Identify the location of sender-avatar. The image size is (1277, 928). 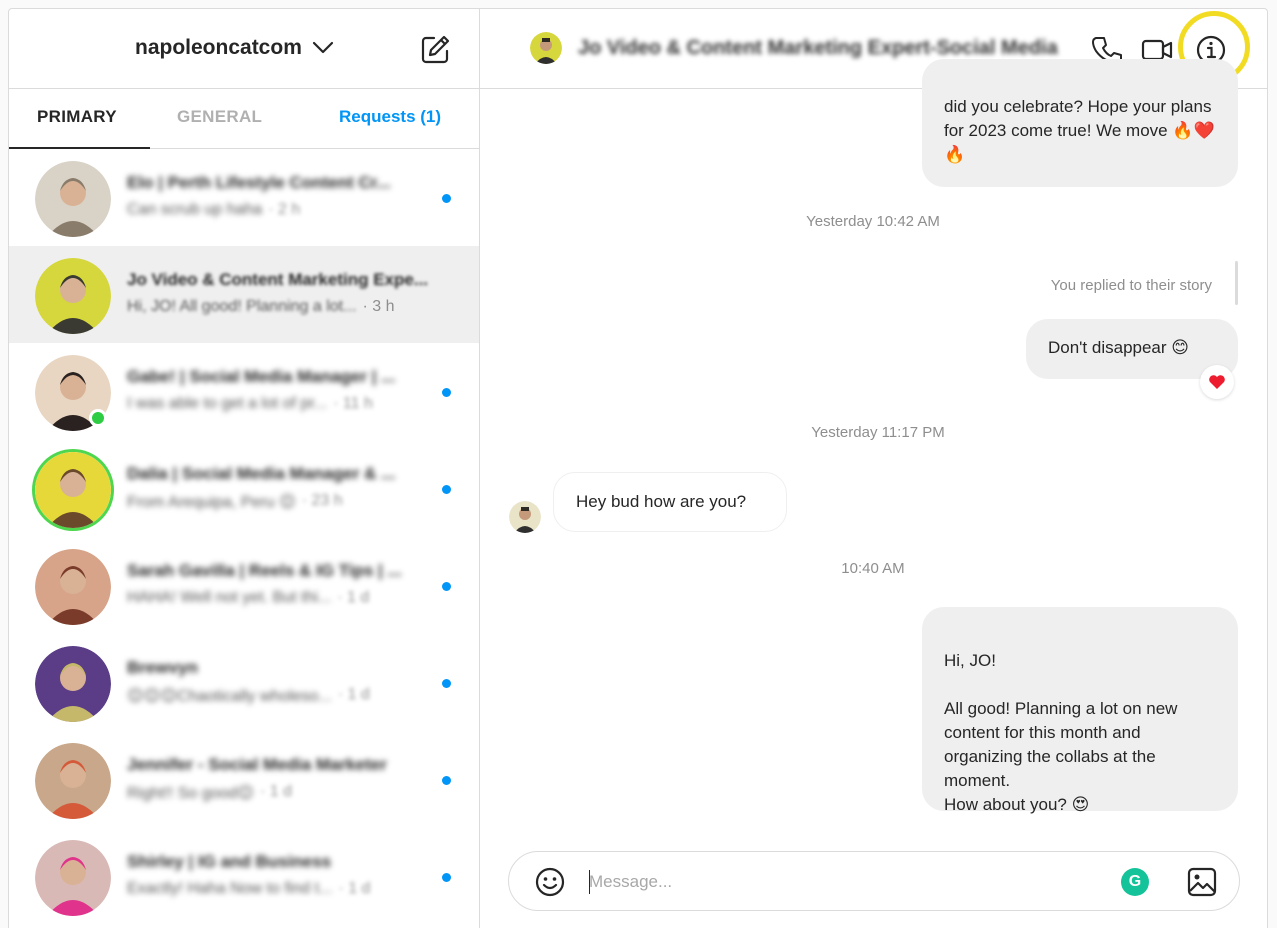
(525, 517).